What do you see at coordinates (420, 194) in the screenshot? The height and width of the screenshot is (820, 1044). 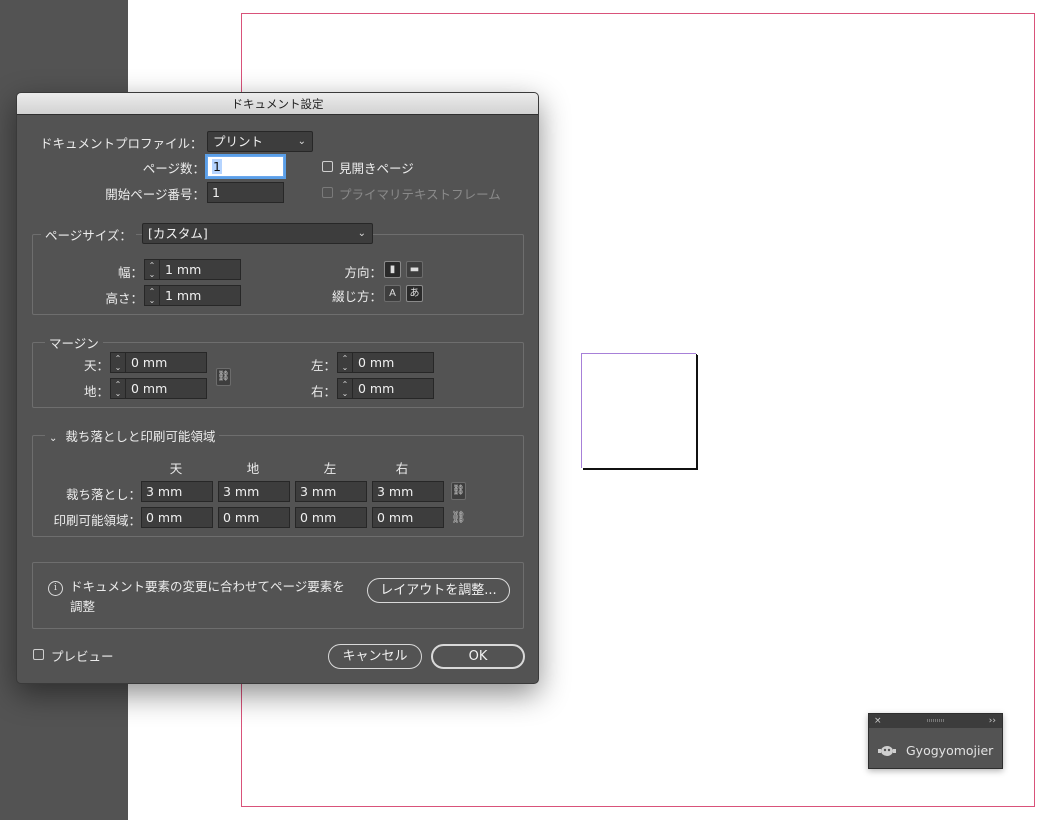 I see `primary-text-frame-label: プライマリテキストフレーム` at bounding box center [420, 194].